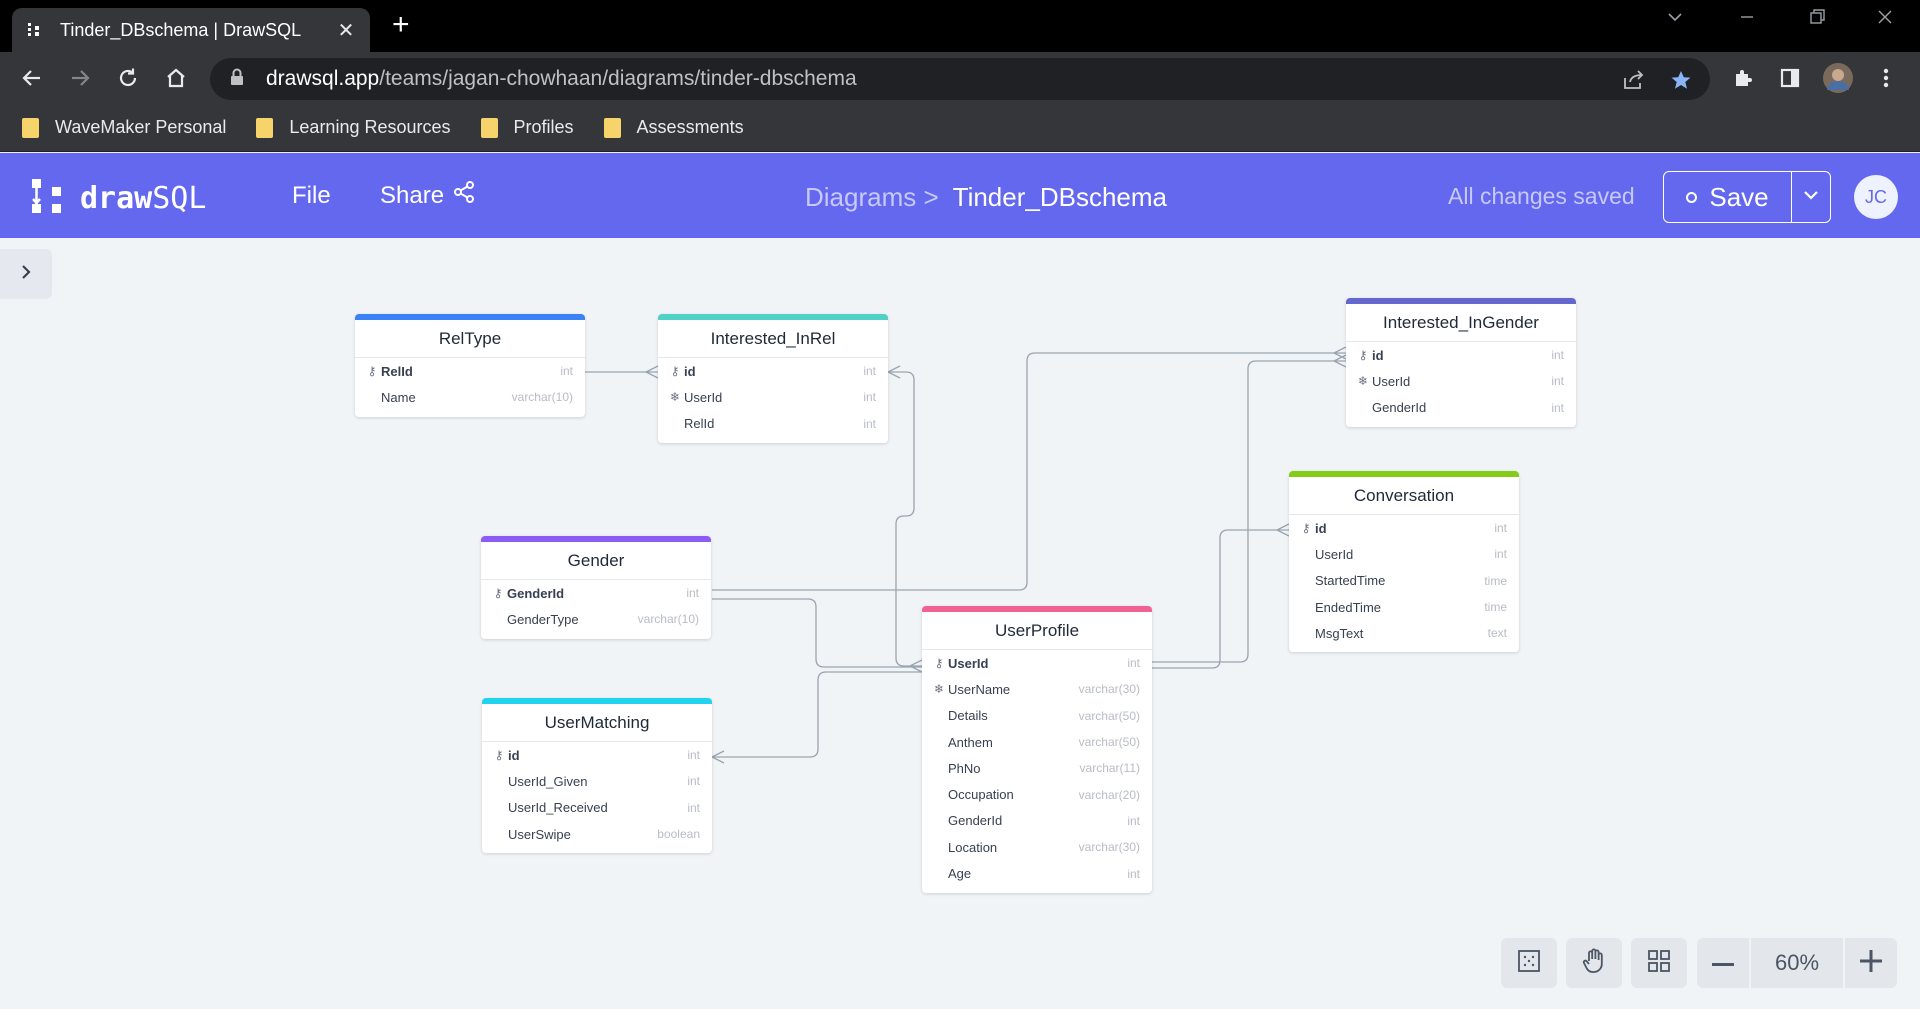  Describe the element at coordinates (543, 127) in the screenshot. I see `bookmark-label: Profiles` at that location.